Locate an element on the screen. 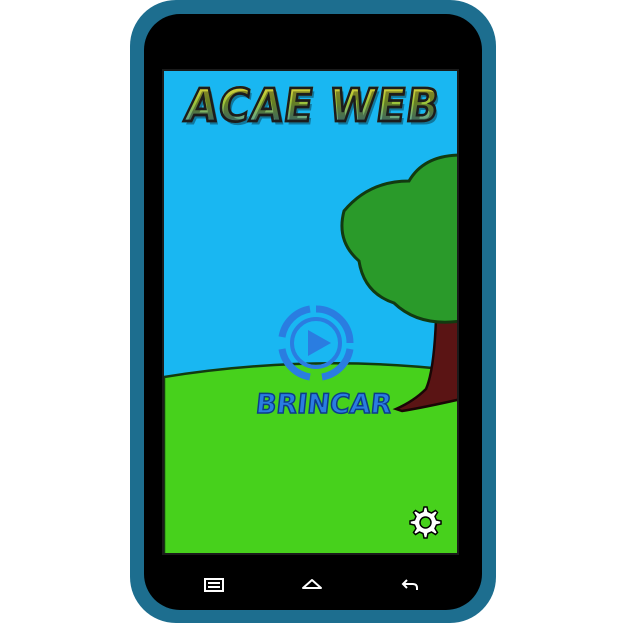 The height and width of the screenshot is (626, 626). play-circle-icon is located at coordinates (316, 343).